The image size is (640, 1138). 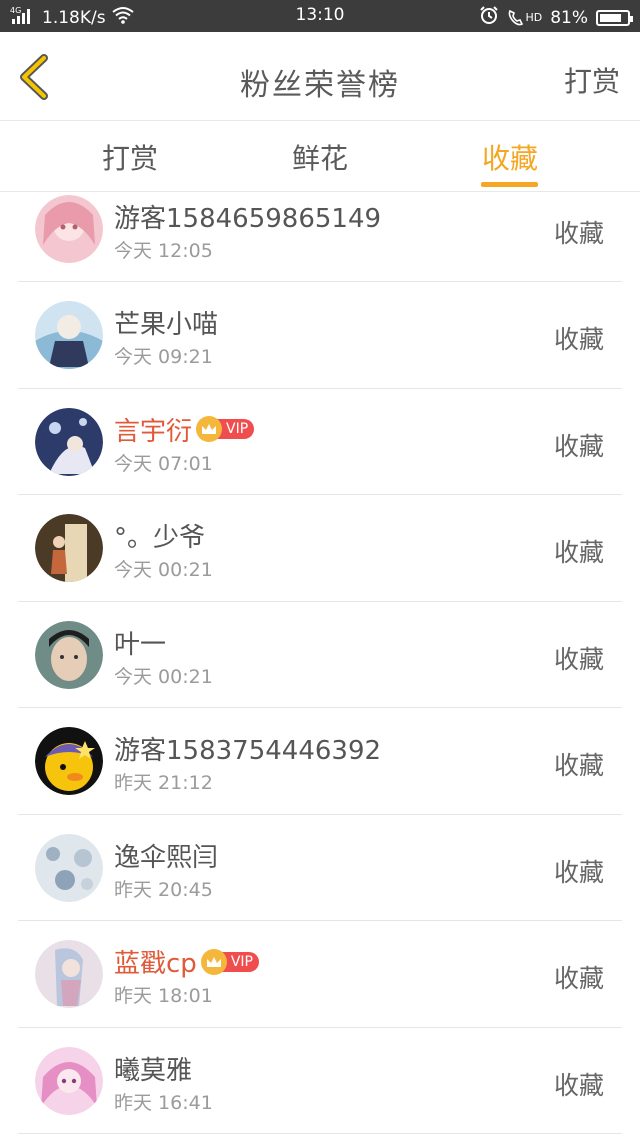 What do you see at coordinates (611, 17) in the screenshot?
I see `battery-fill` at bounding box center [611, 17].